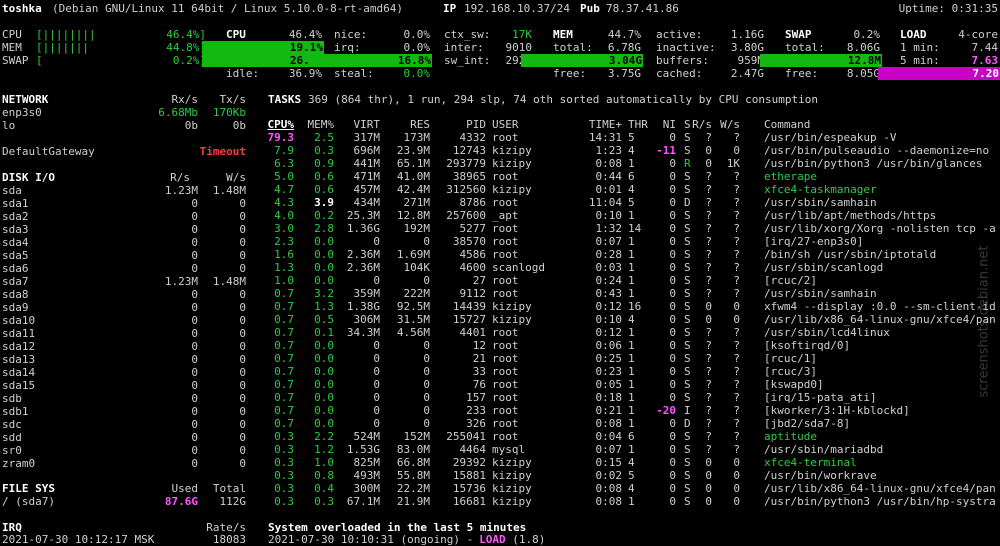 This screenshot has height=546, width=1000. What do you see at coordinates (263, 47) in the screenshot?
I see `cpu-stat-value: 19.1%` at bounding box center [263, 47].